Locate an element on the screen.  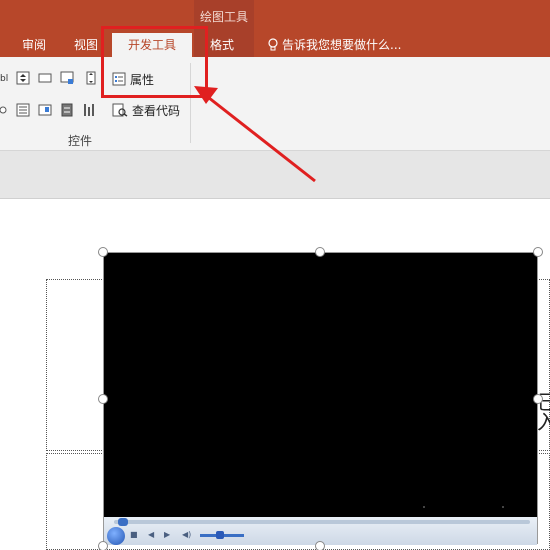
volume-icon: ◀) is located at coordinates (186, 535).